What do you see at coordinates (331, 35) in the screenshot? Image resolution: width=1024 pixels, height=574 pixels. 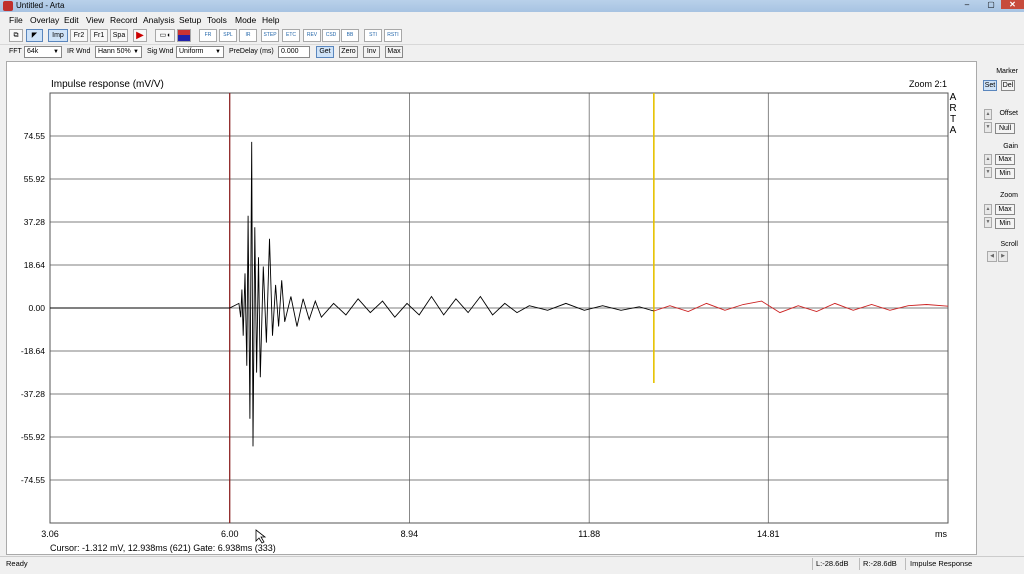 I see `csd-icon: CSD` at bounding box center [331, 35].